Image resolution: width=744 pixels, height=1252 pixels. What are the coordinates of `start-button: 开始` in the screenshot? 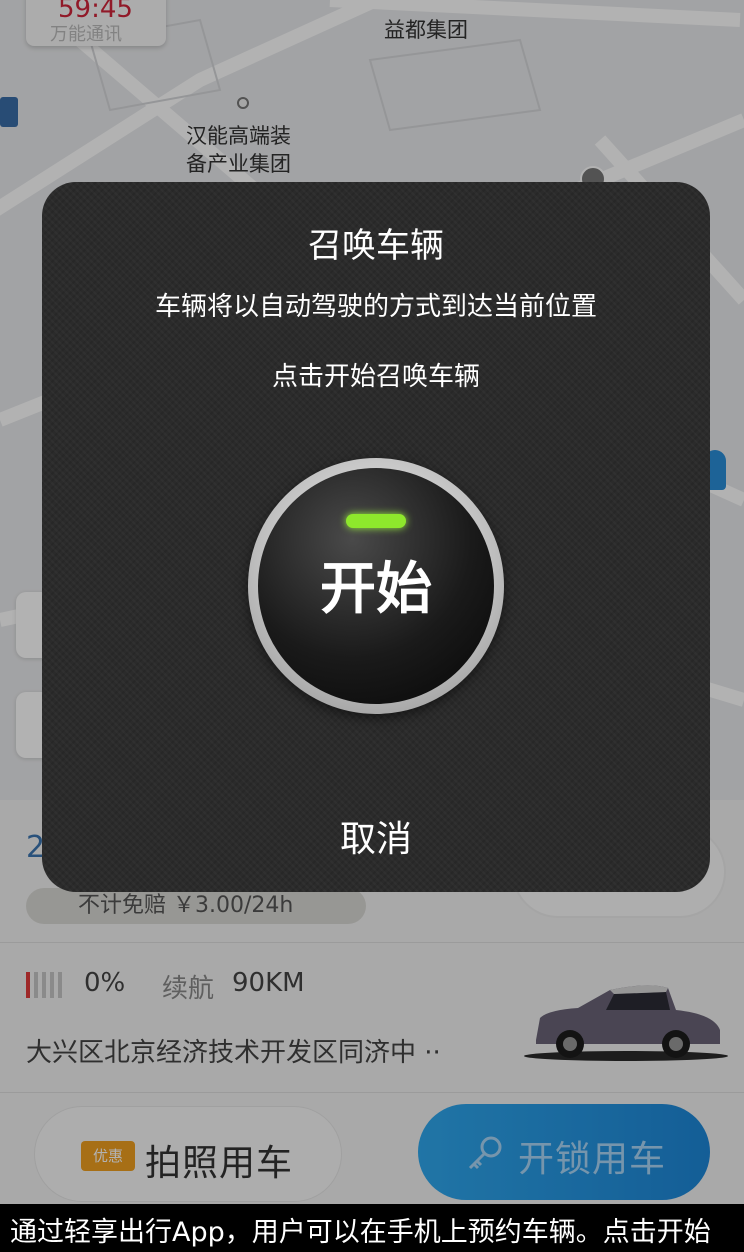 It's located at (376, 586).